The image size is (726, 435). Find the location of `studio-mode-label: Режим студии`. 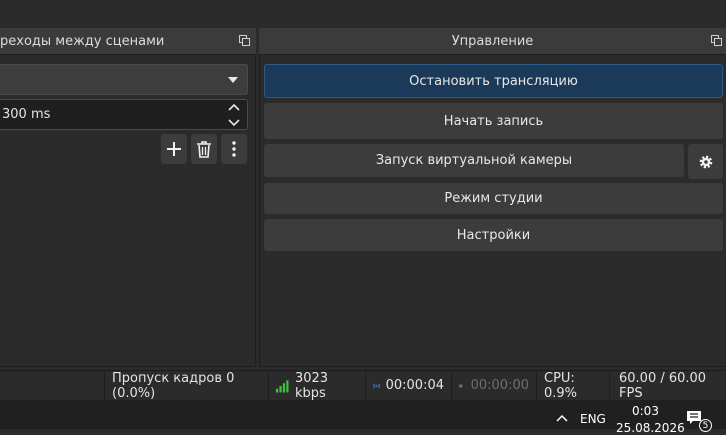

studio-mode-label: Режим студии is located at coordinates (493, 198).